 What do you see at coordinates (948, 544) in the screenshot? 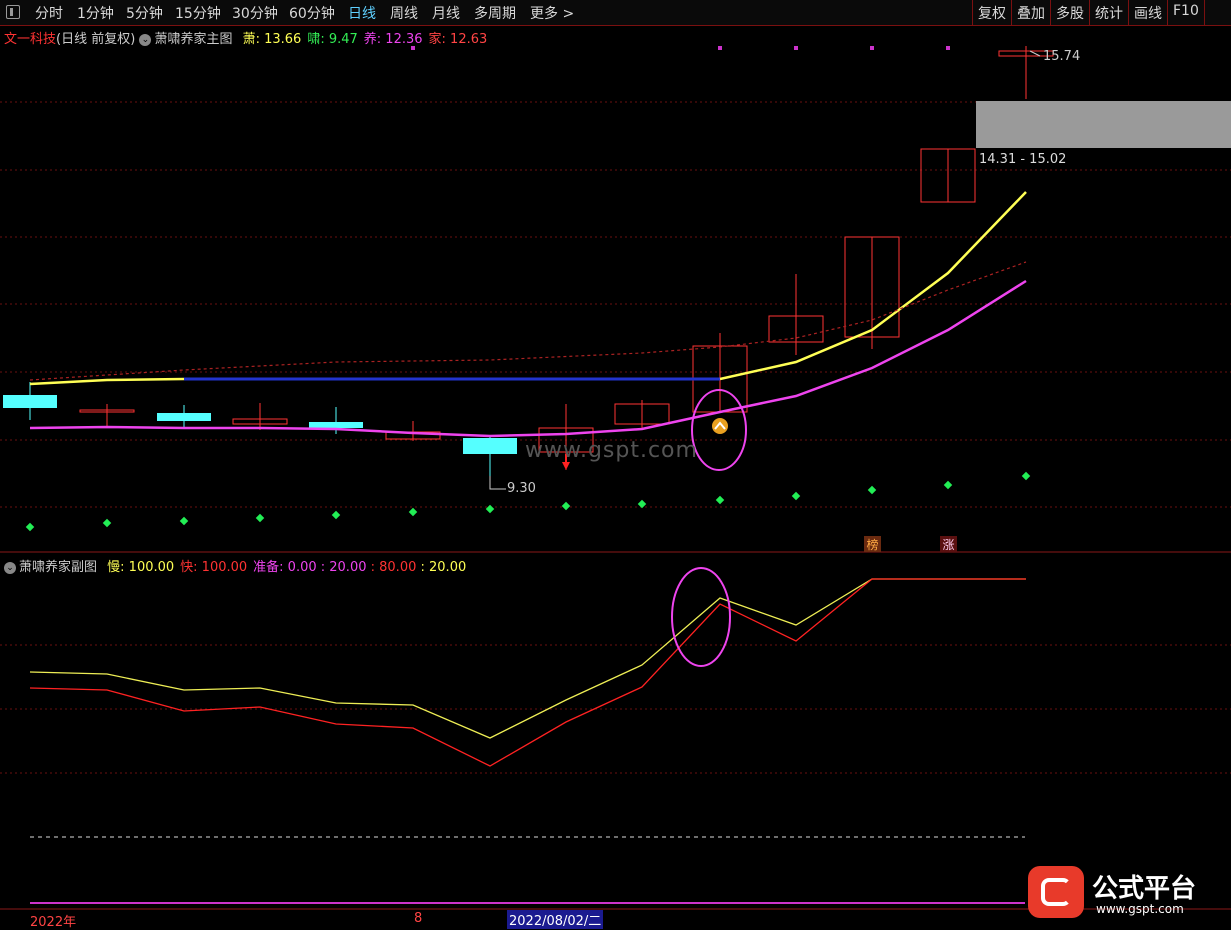
I see `rise-tag: 涨` at bounding box center [948, 544].